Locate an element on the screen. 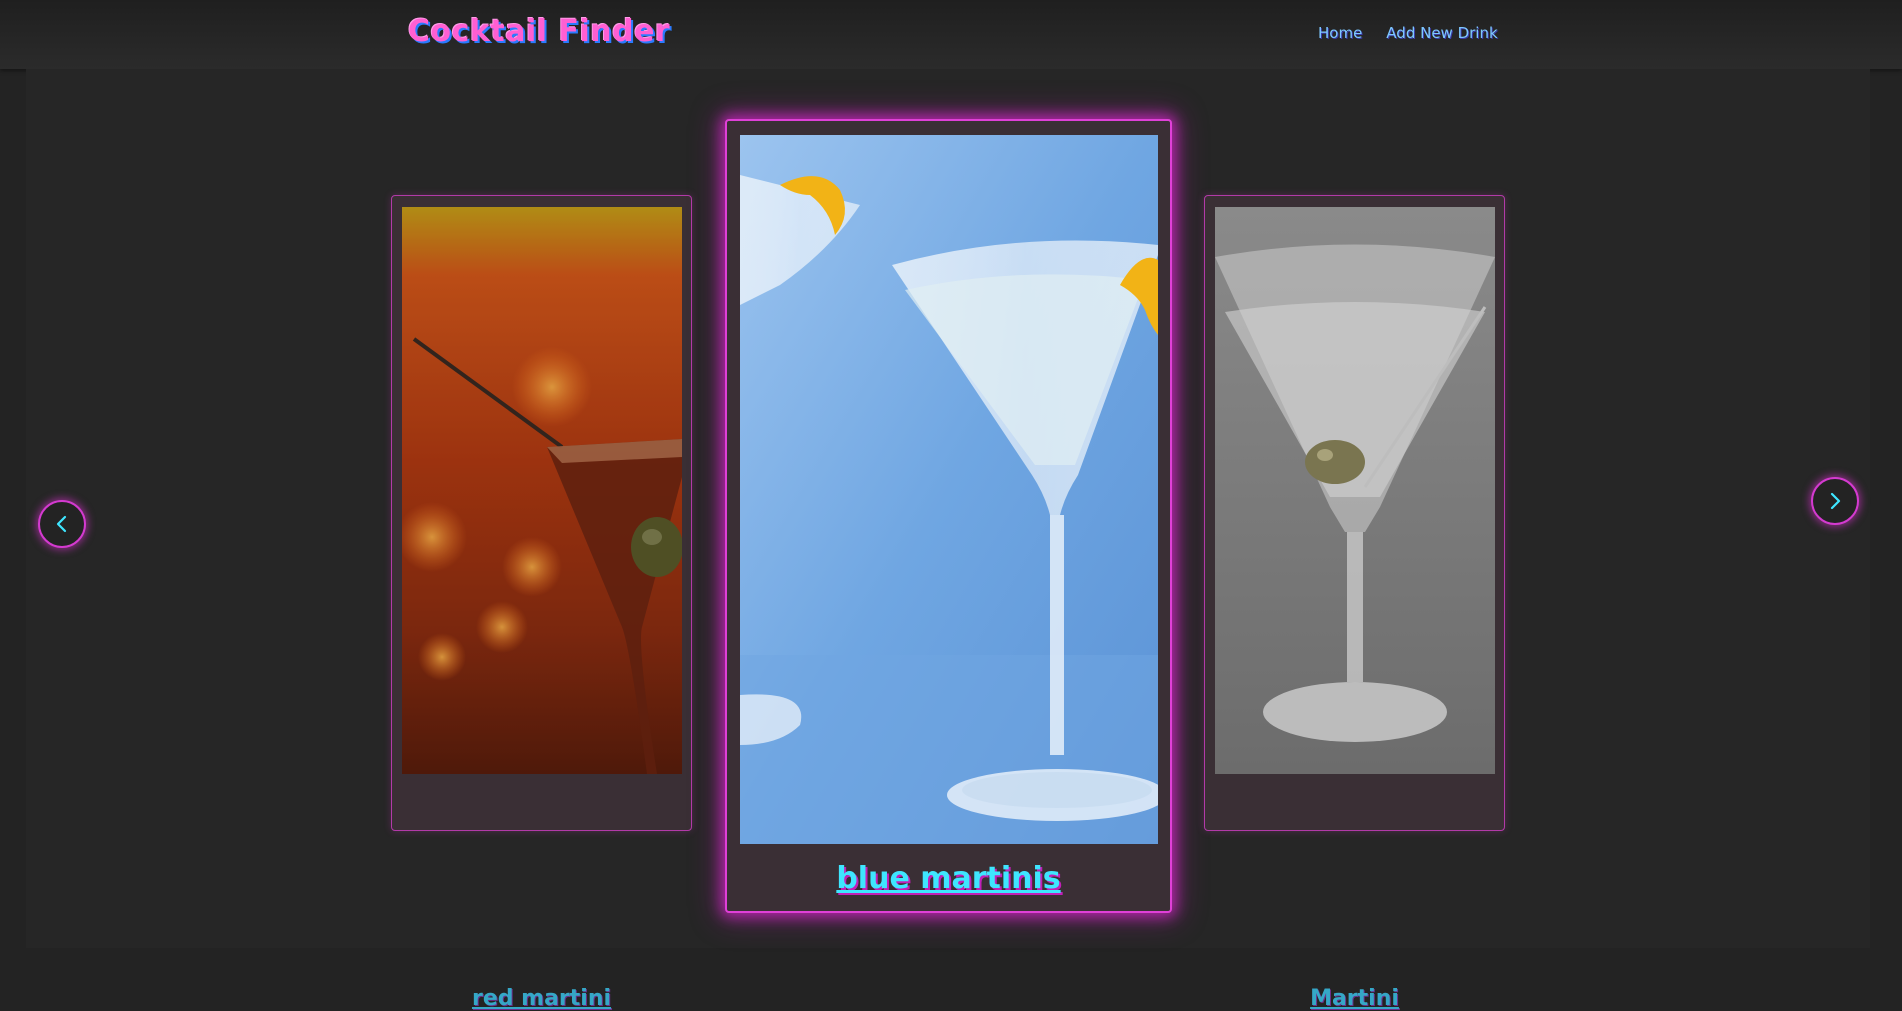 The image size is (1902, 1011). top-navbar: Cocktail Finder Home Add New Drink is located at coordinates (951, 34).